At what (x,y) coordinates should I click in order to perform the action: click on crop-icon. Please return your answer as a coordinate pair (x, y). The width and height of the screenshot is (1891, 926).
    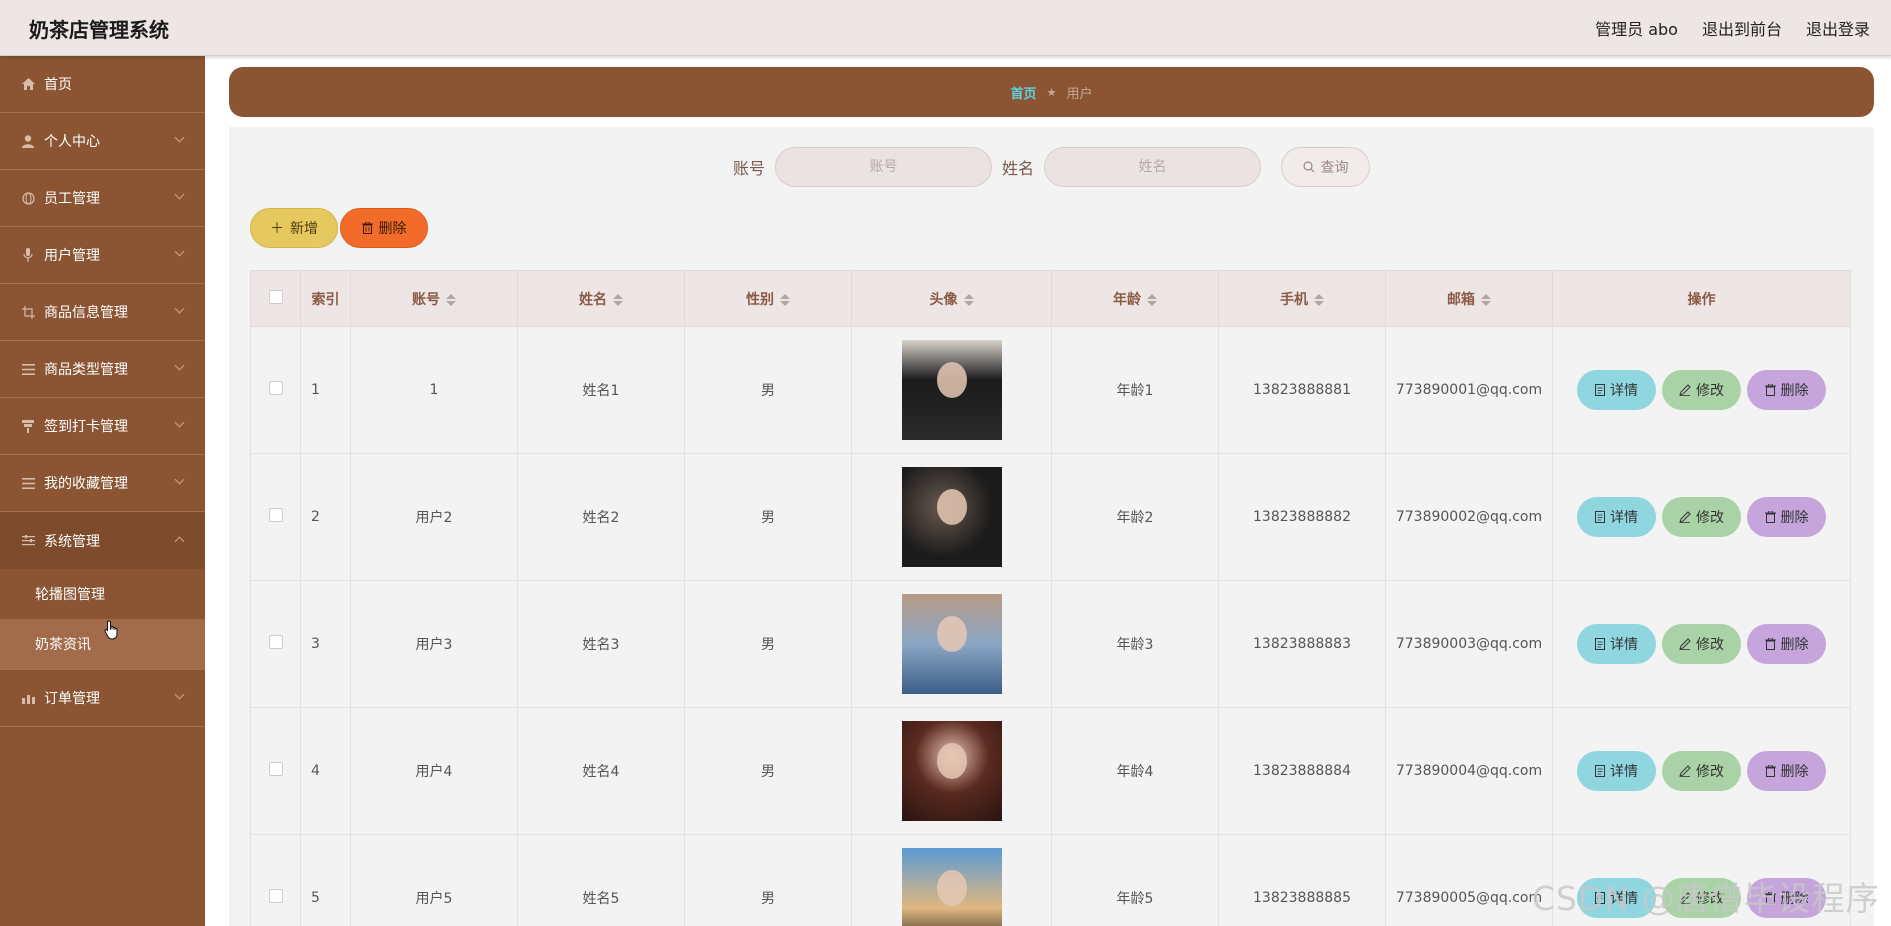
    Looking at the image, I should click on (28, 312).